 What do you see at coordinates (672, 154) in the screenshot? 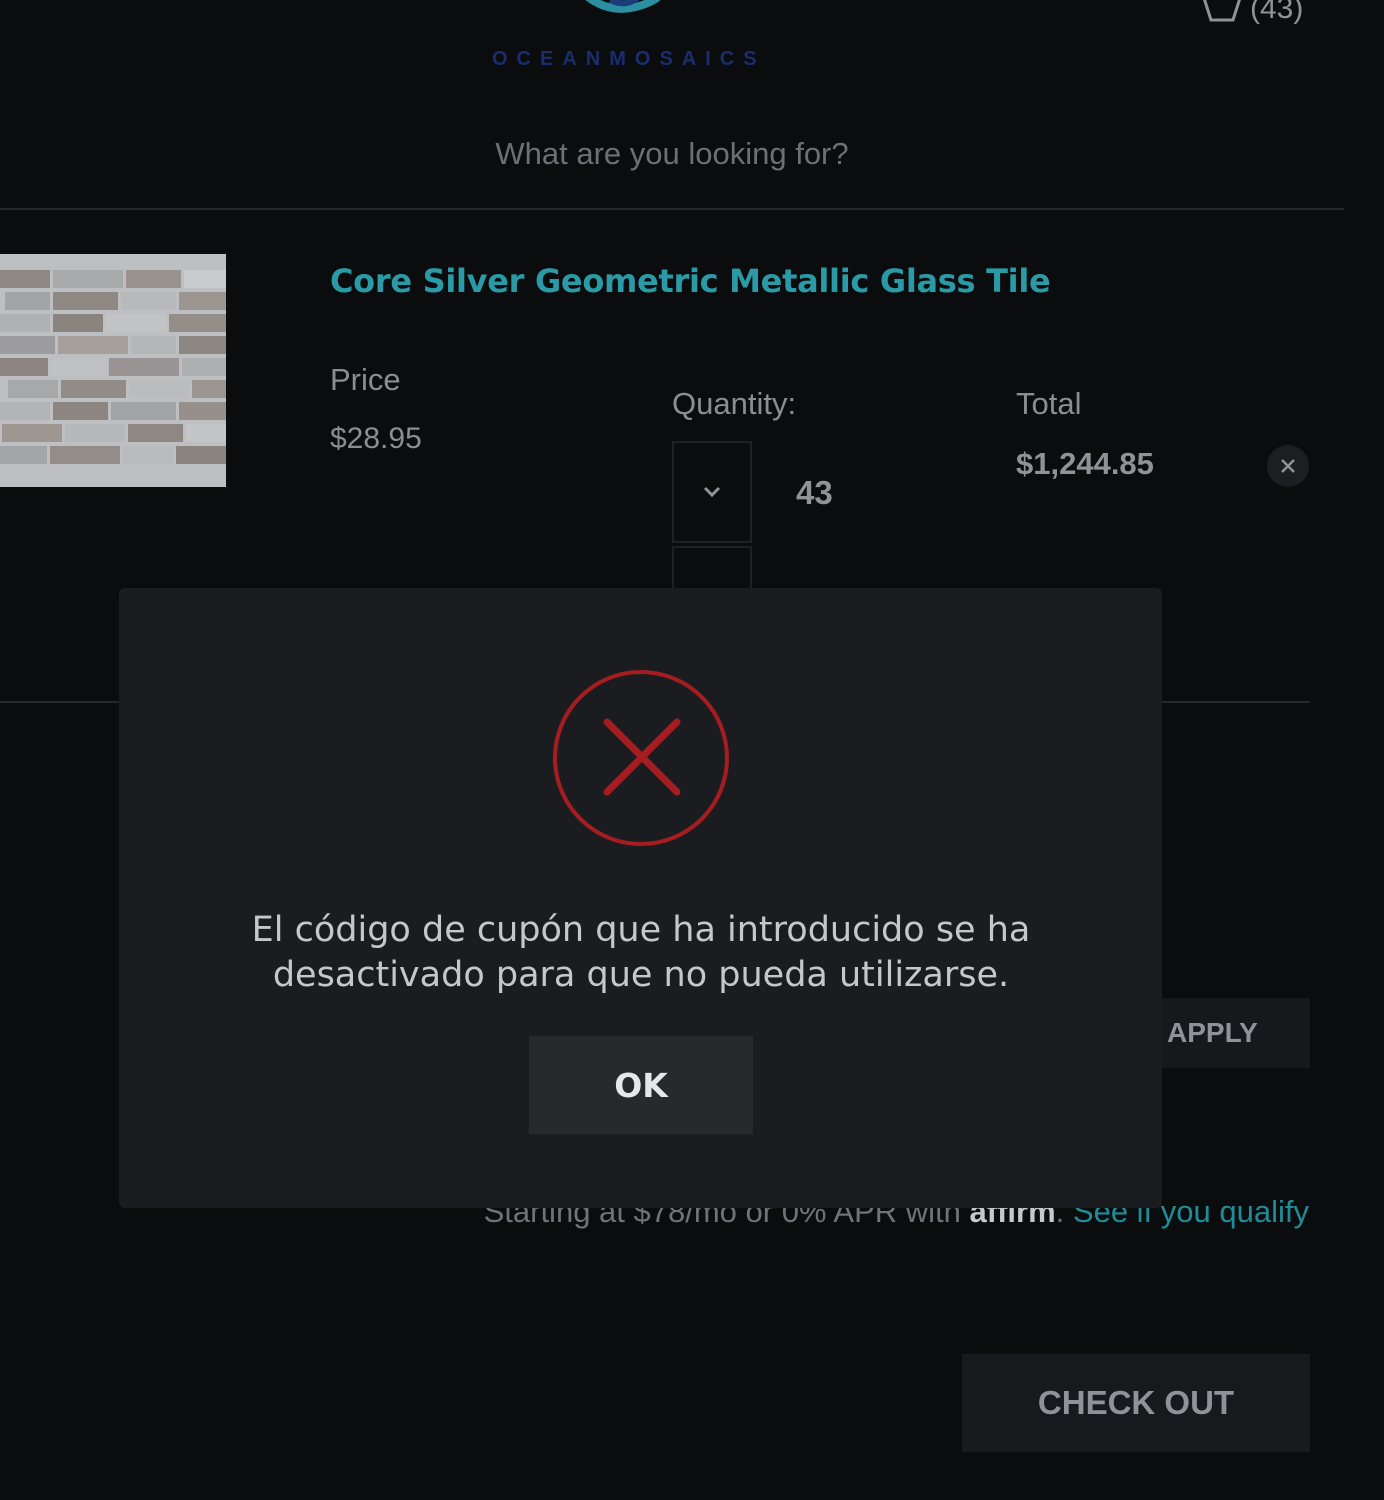
I see `search-input: What are you looking for?` at bounding box center [672, 154].